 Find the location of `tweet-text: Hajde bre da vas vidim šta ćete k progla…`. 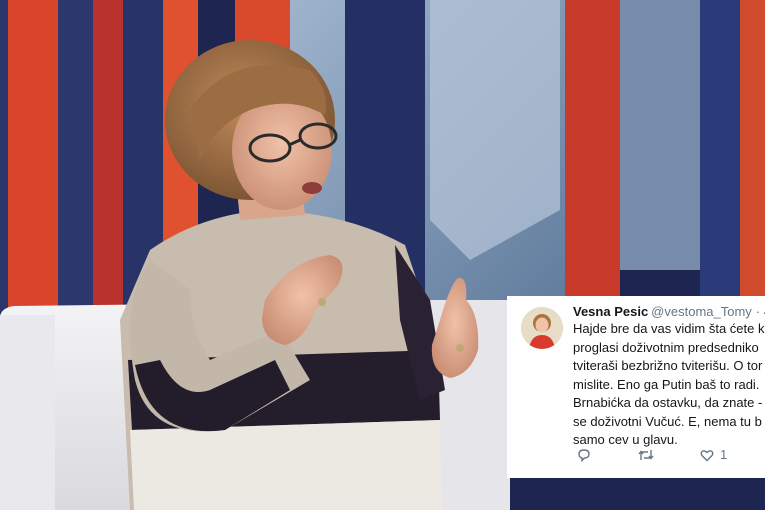

tweet-text: Hajde bre da vas vidim šta ćete k progla… is located at coordinates (669, 385).